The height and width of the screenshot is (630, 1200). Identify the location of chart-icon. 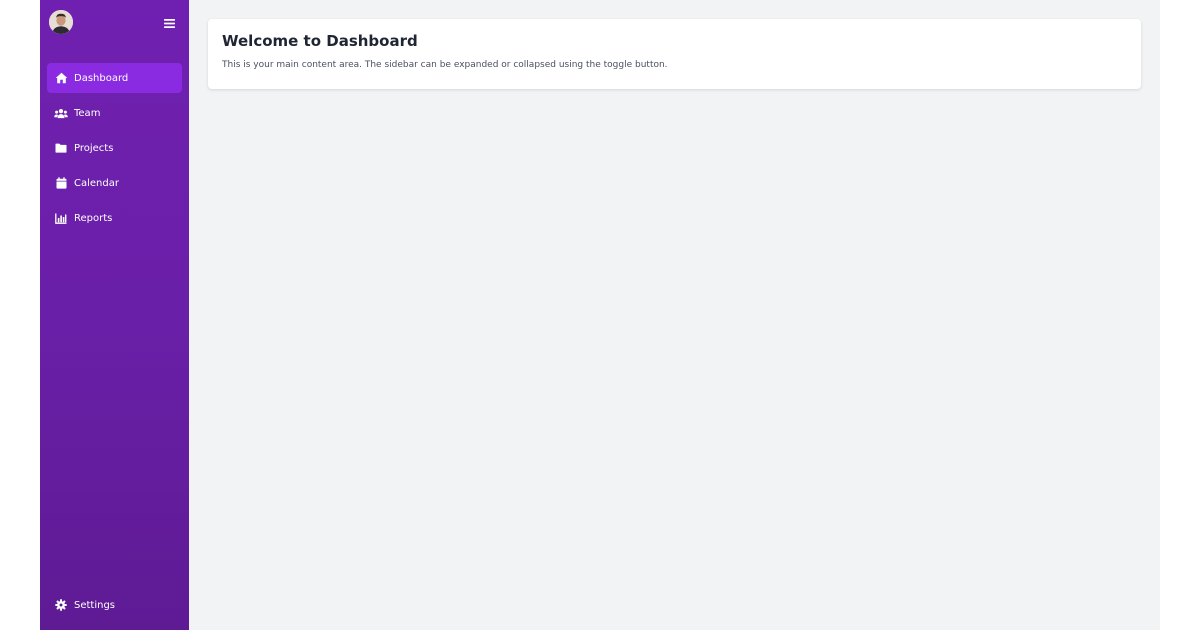
(61, 218).